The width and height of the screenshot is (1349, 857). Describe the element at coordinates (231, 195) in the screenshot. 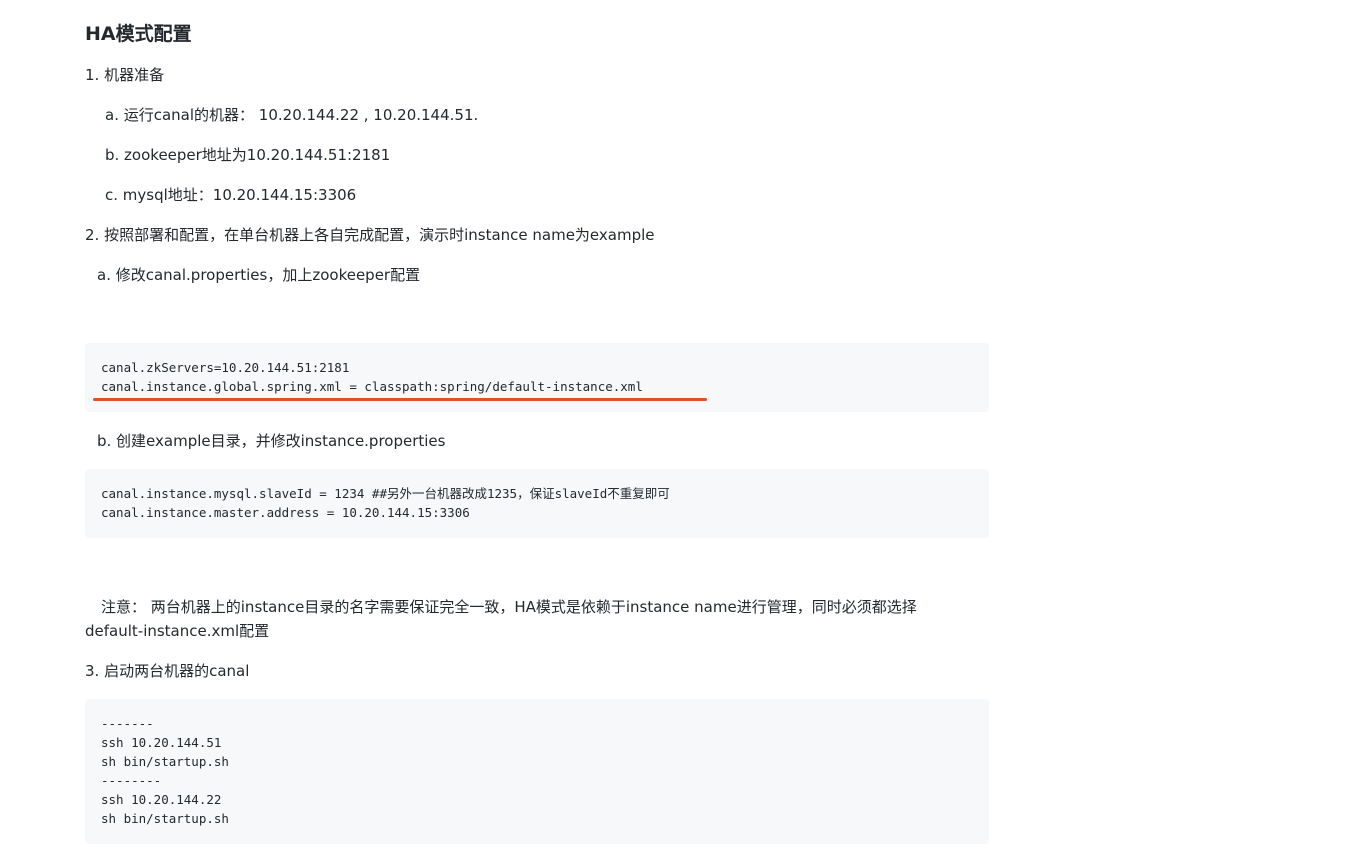

I see `step-1c-mysql-address: c. mysql地址：10.20.144.15:3306` at that location.